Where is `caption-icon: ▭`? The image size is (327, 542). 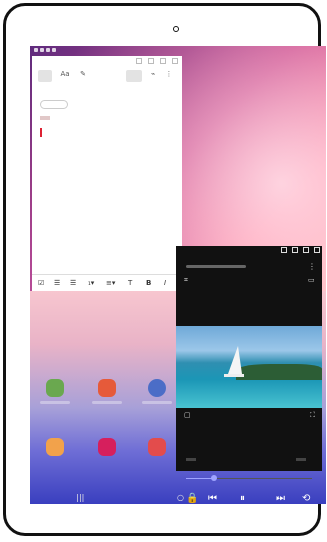
caption-icon: ▭ is located at coordinates (311, 280).